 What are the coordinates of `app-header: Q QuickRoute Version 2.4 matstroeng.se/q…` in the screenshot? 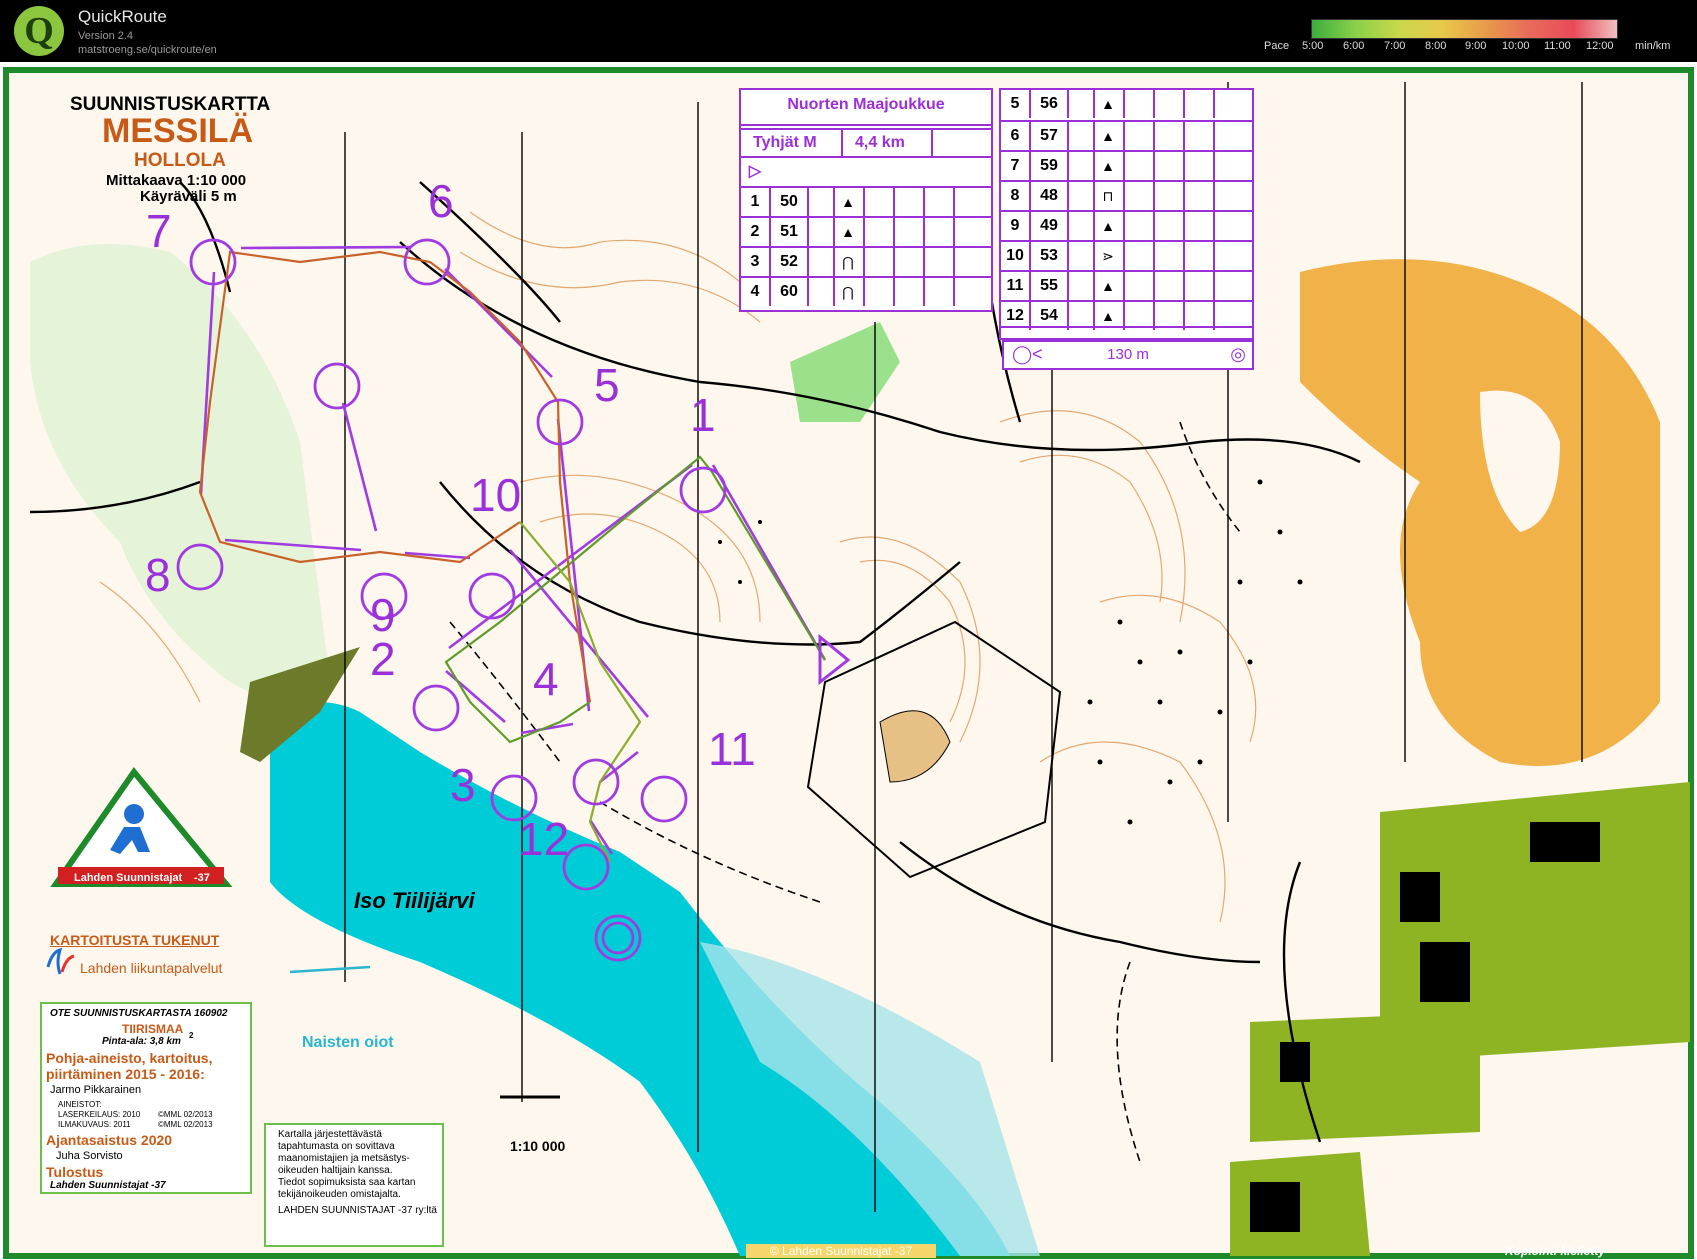 It's located at (848, 31).